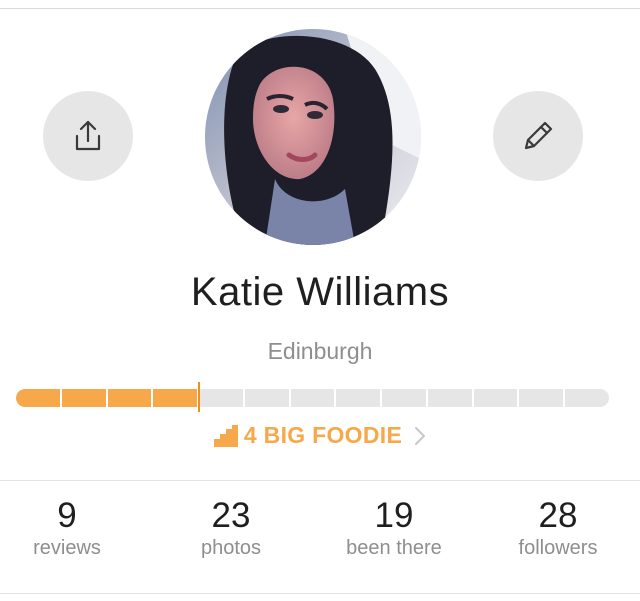 The height and width of the screenshot is (601, 640). What do you see at coordinates (231, 548) in the screenshot?
I see `stat-label: photos` at bounding box center [231, 548].